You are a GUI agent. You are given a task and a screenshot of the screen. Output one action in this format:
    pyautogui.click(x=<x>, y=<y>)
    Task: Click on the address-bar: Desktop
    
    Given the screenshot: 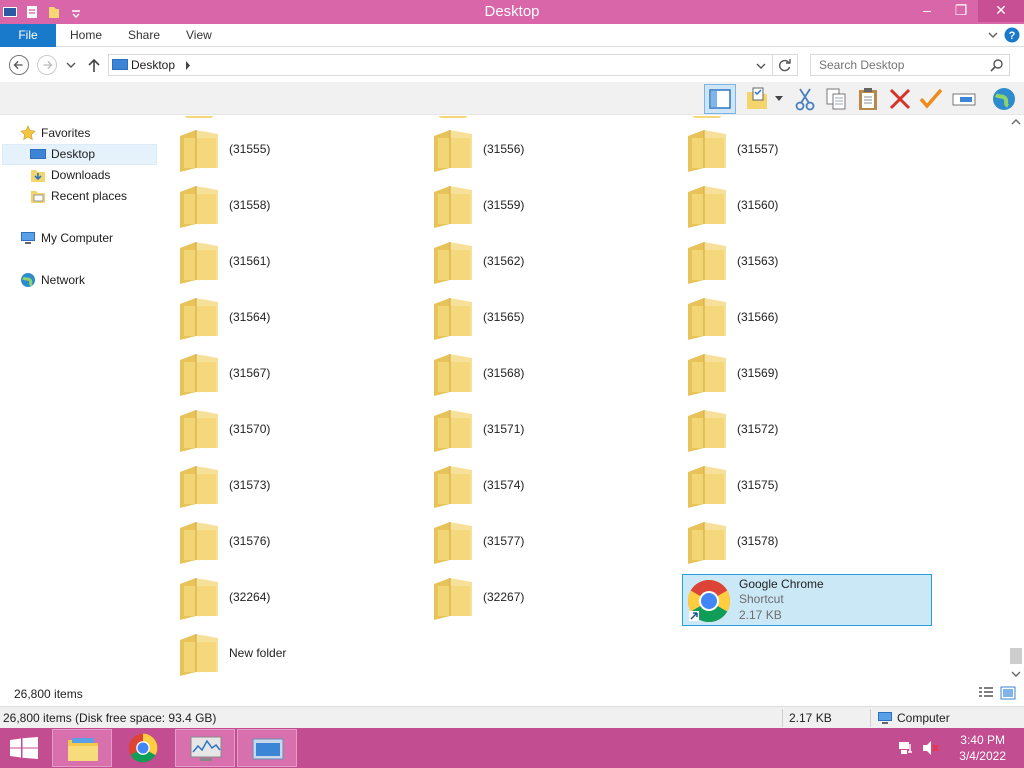 What is the action you would take?
    pyautogui.click(x=440, y=65)
    